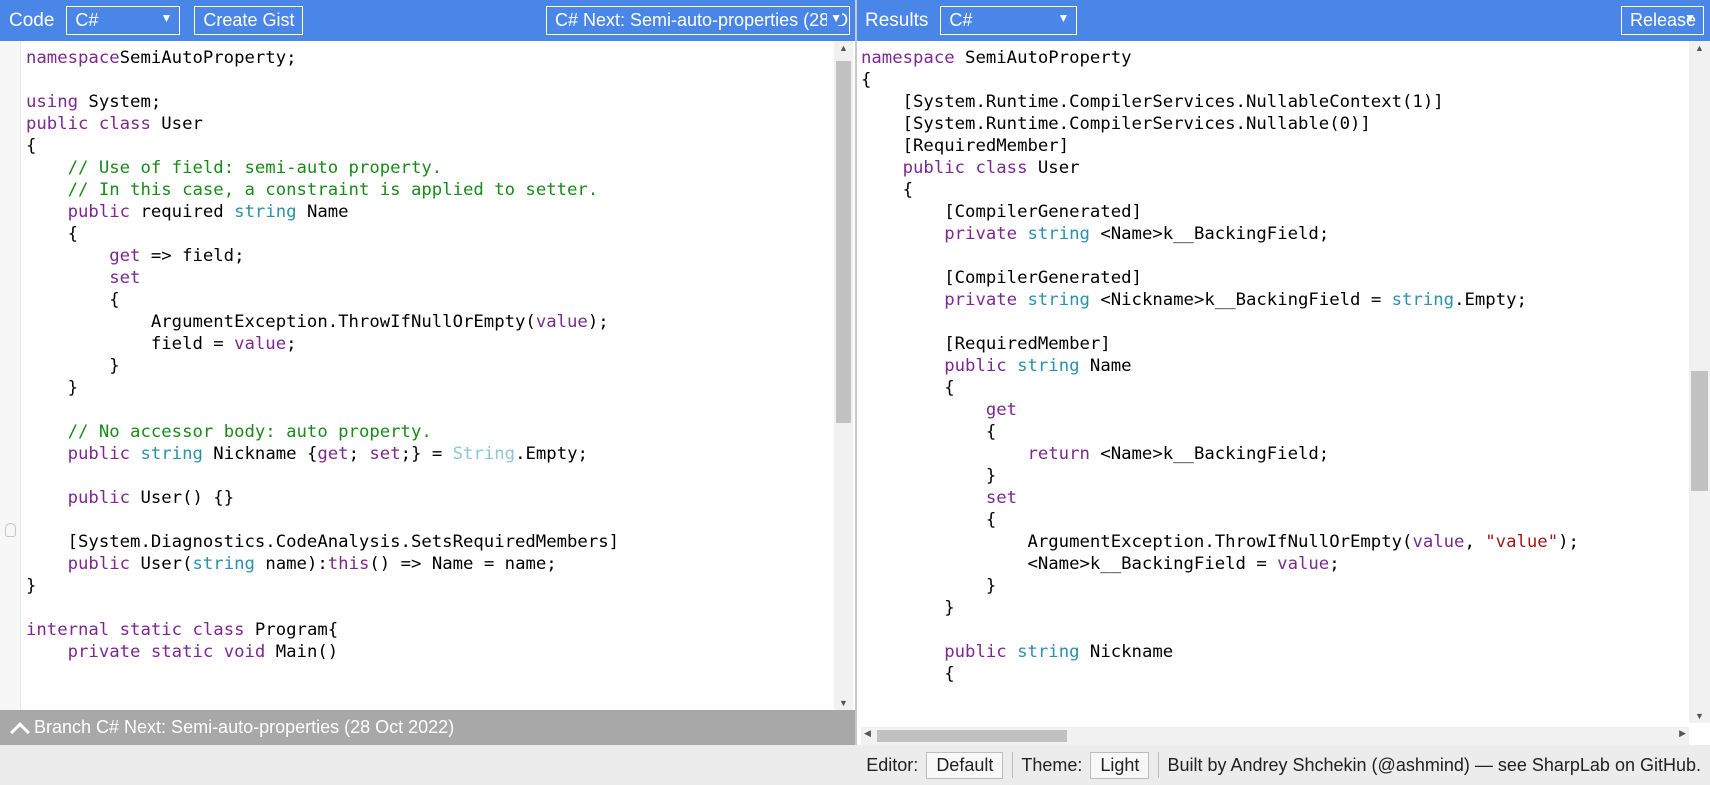 The width and height of the screenshot is (1710, 785). Describe the element at coordinates (1052, 764) in the screenshot. I see `theme-label: Theme:` at that location.